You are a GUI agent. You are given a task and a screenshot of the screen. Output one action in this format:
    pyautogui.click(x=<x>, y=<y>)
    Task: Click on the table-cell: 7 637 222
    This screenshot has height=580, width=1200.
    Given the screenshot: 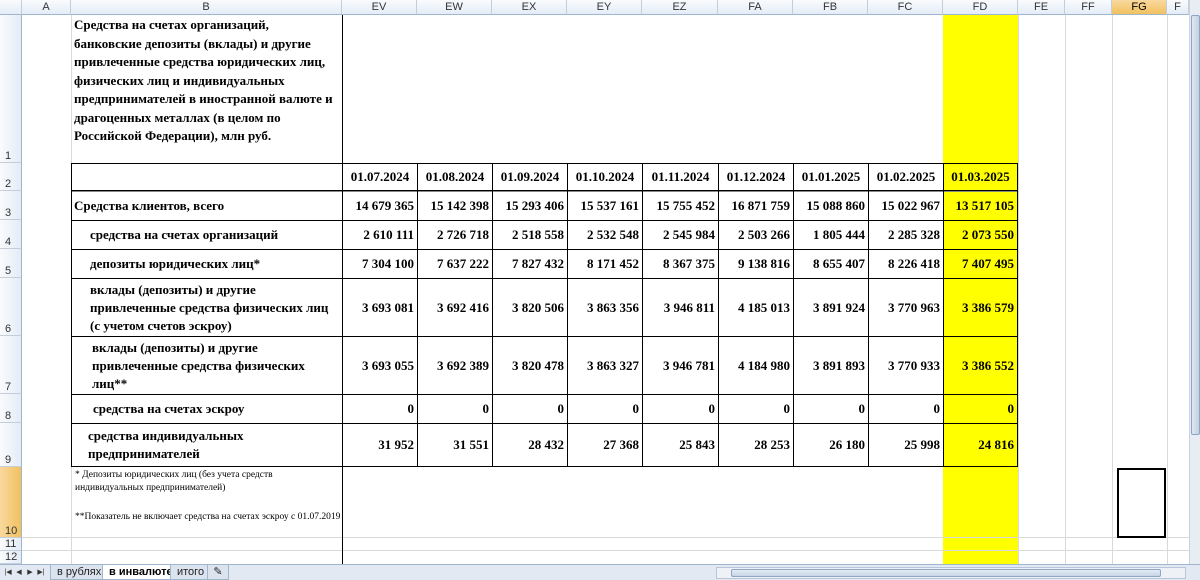 What is the action you would take?
    pyautogui.click(x=455, y=264)
    